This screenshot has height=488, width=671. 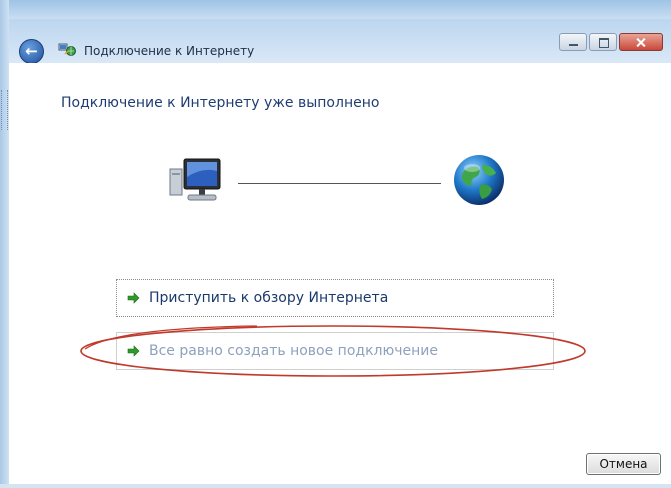 What do you see at coordinates (169, 51) in the screenshot?
I see `window-title: Подключение к Интернету` at bounding box center [169, 51].